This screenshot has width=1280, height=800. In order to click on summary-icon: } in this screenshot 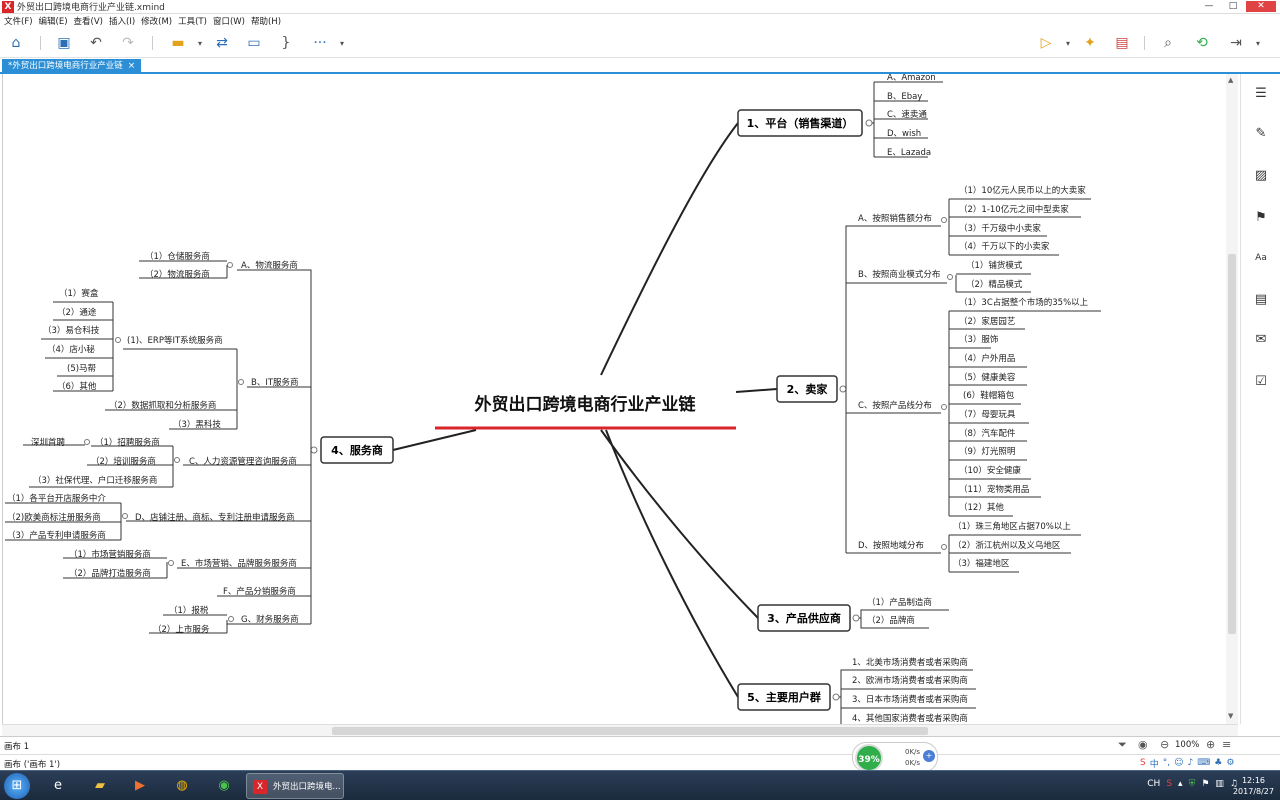, I will do `click(286, 43)`.